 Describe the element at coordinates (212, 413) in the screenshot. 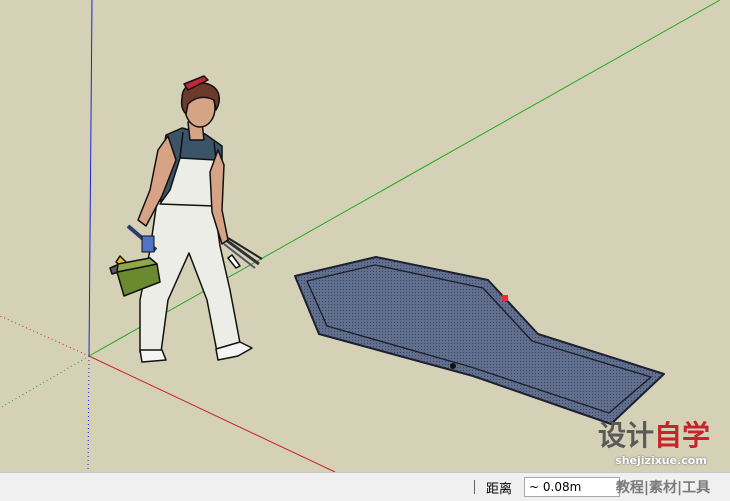

I see `red-axis` at that location.